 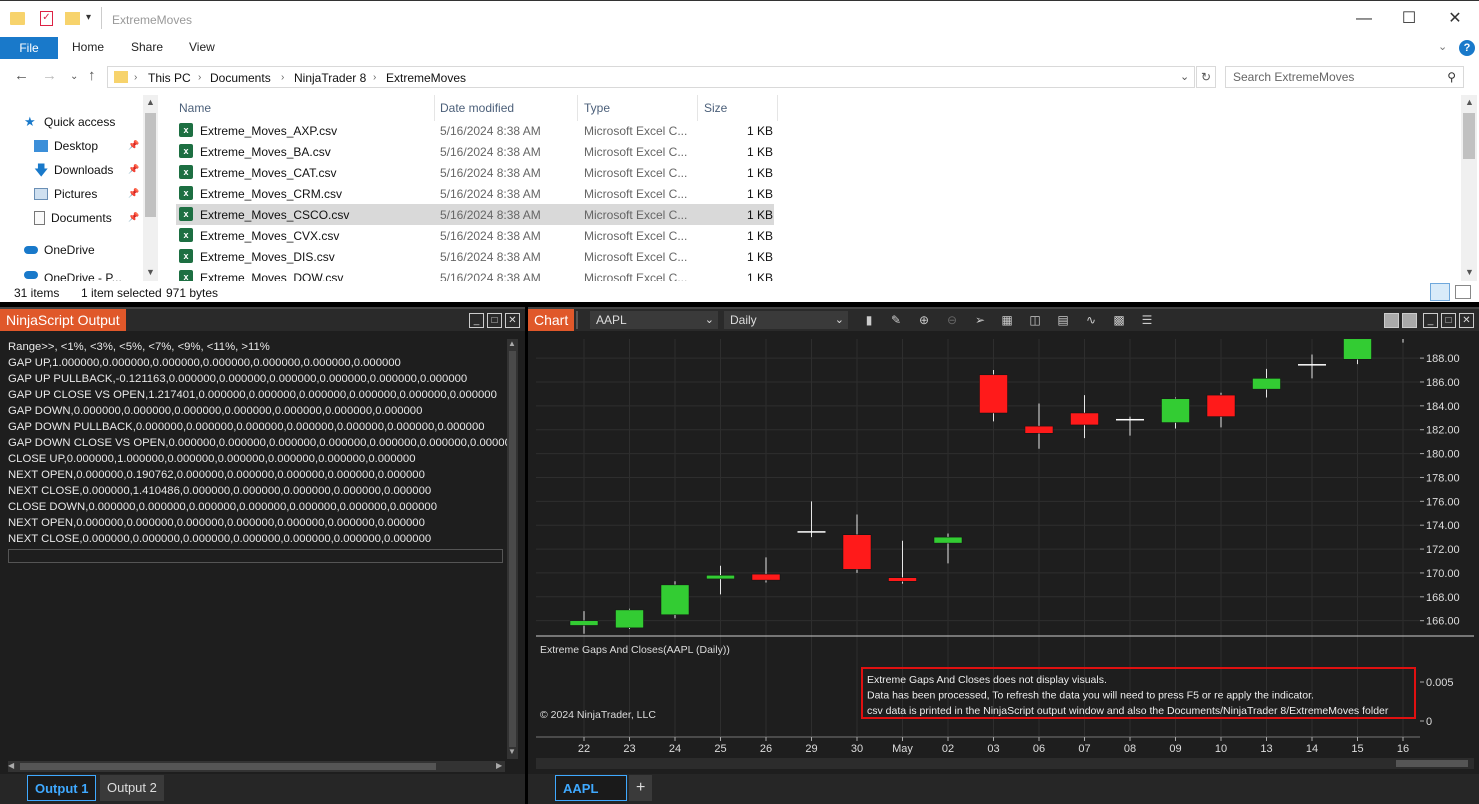 I want to click on breadcrumb-extrememoves: ExtremeMoves, so click(x=426, y=78).